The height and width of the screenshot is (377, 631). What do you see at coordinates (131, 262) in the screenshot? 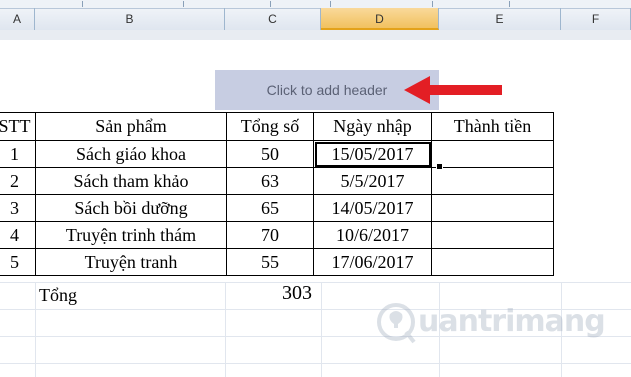
I see `cell-product: Truyện tranh` at bounding box center [131, 262].